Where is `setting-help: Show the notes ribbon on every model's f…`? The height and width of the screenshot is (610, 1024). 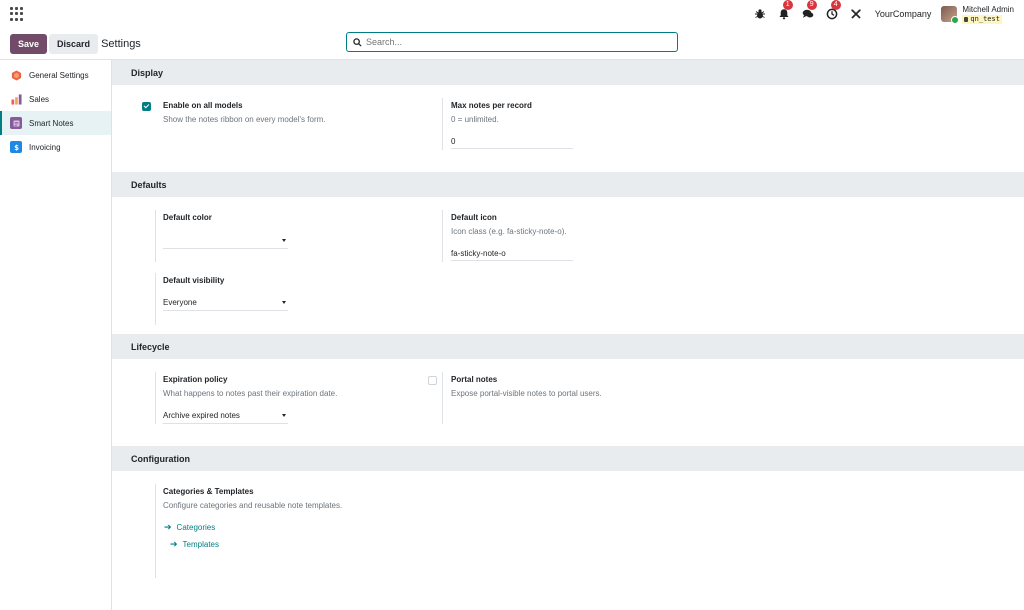 setting-help: Show the notes ribbon on every model's f… is located at coordinates (244, 119).